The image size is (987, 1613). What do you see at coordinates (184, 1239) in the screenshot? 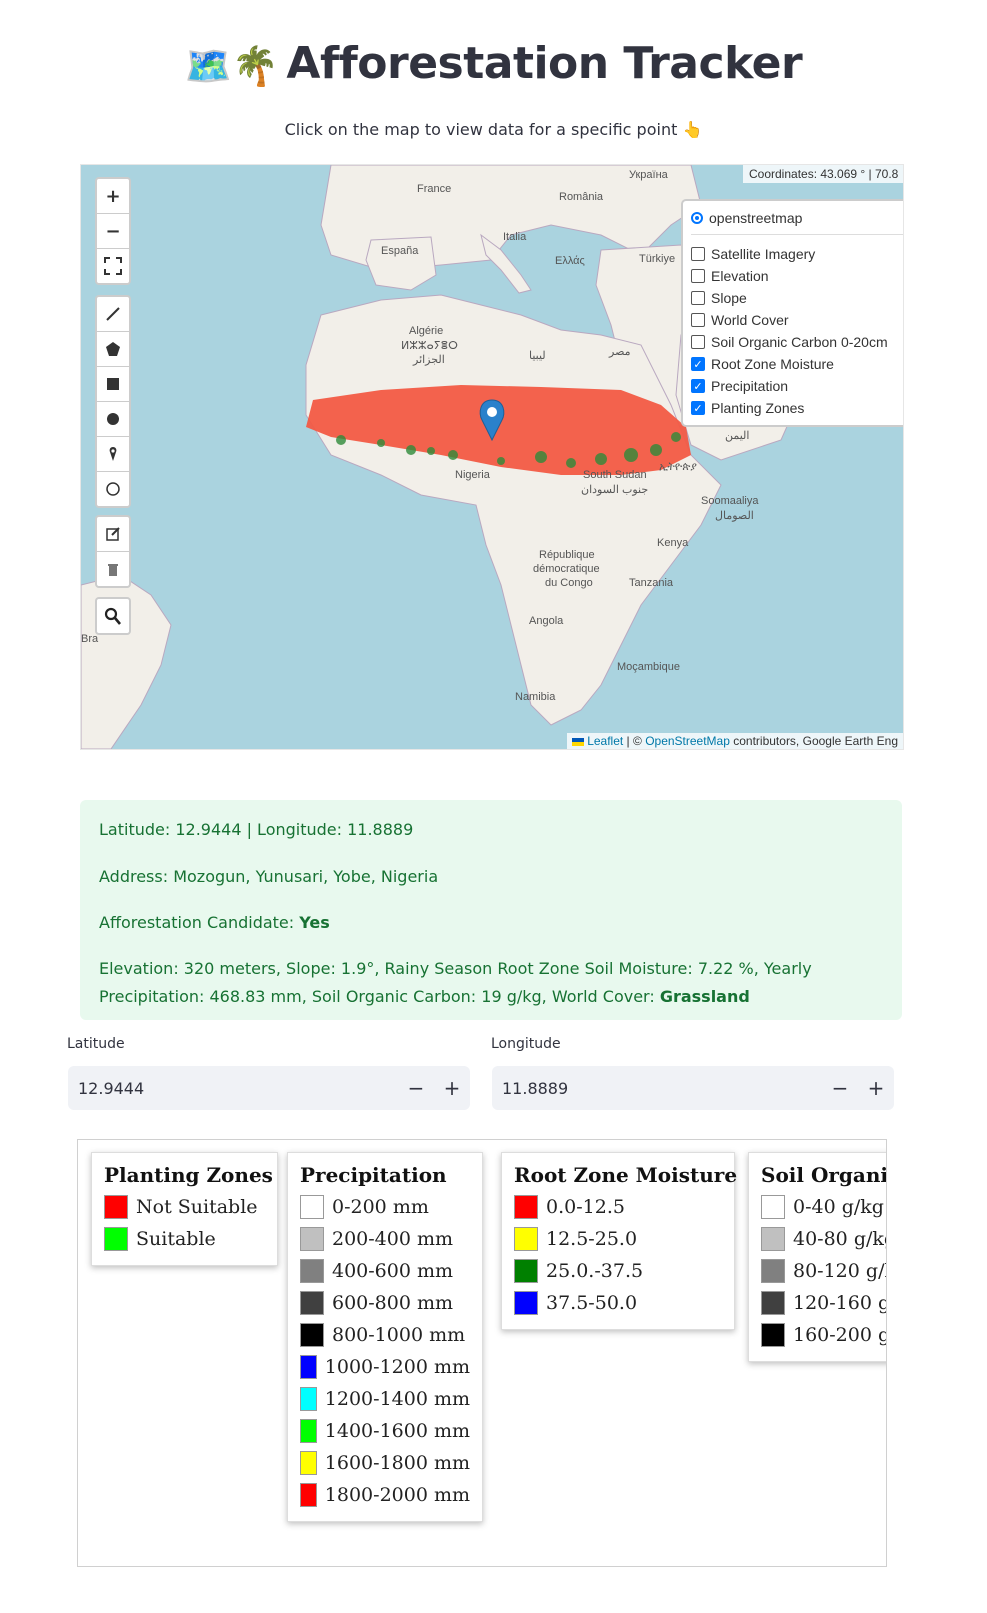
I see `legend-item: Suitable` at bounding box center [184, 1239].